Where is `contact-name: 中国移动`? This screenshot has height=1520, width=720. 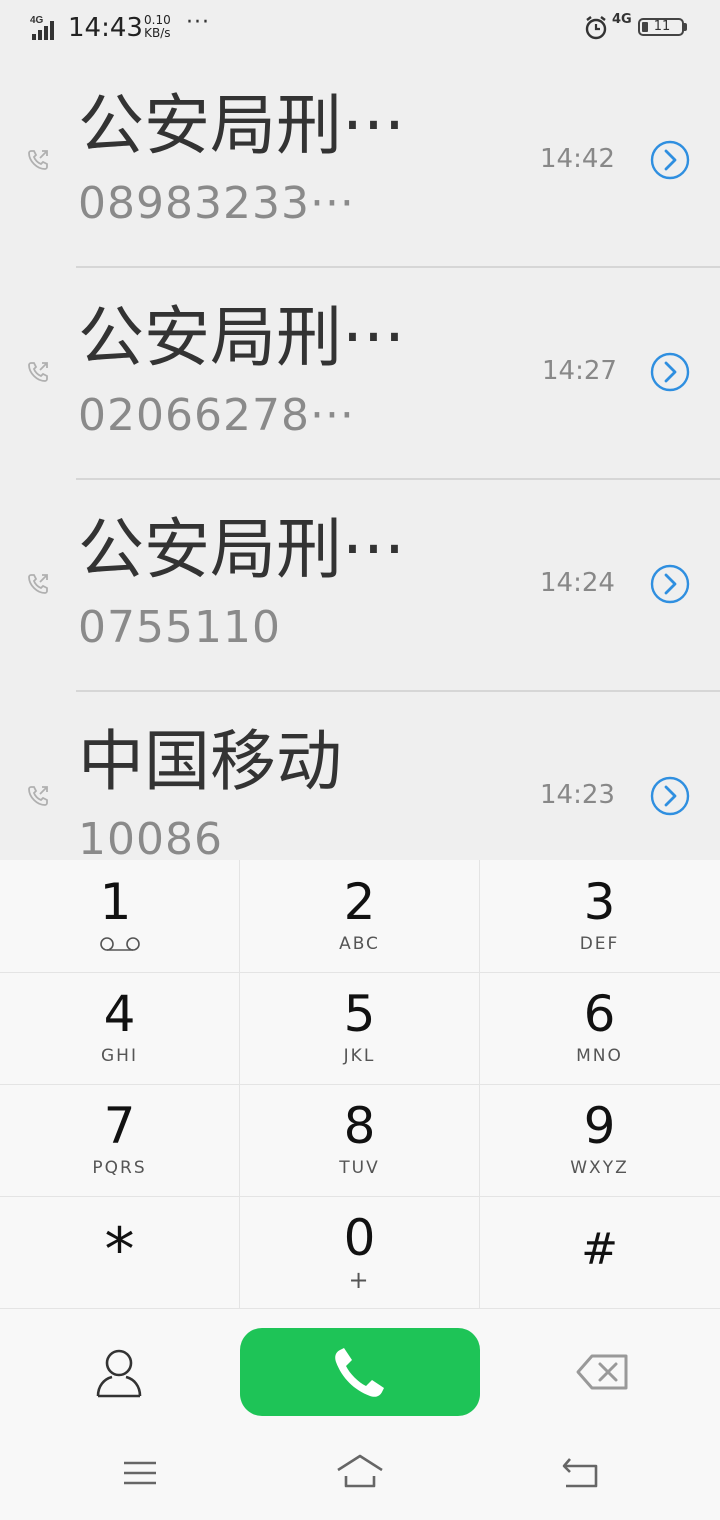
contact-name: 中国移动 is located at coordinates (210, 761).